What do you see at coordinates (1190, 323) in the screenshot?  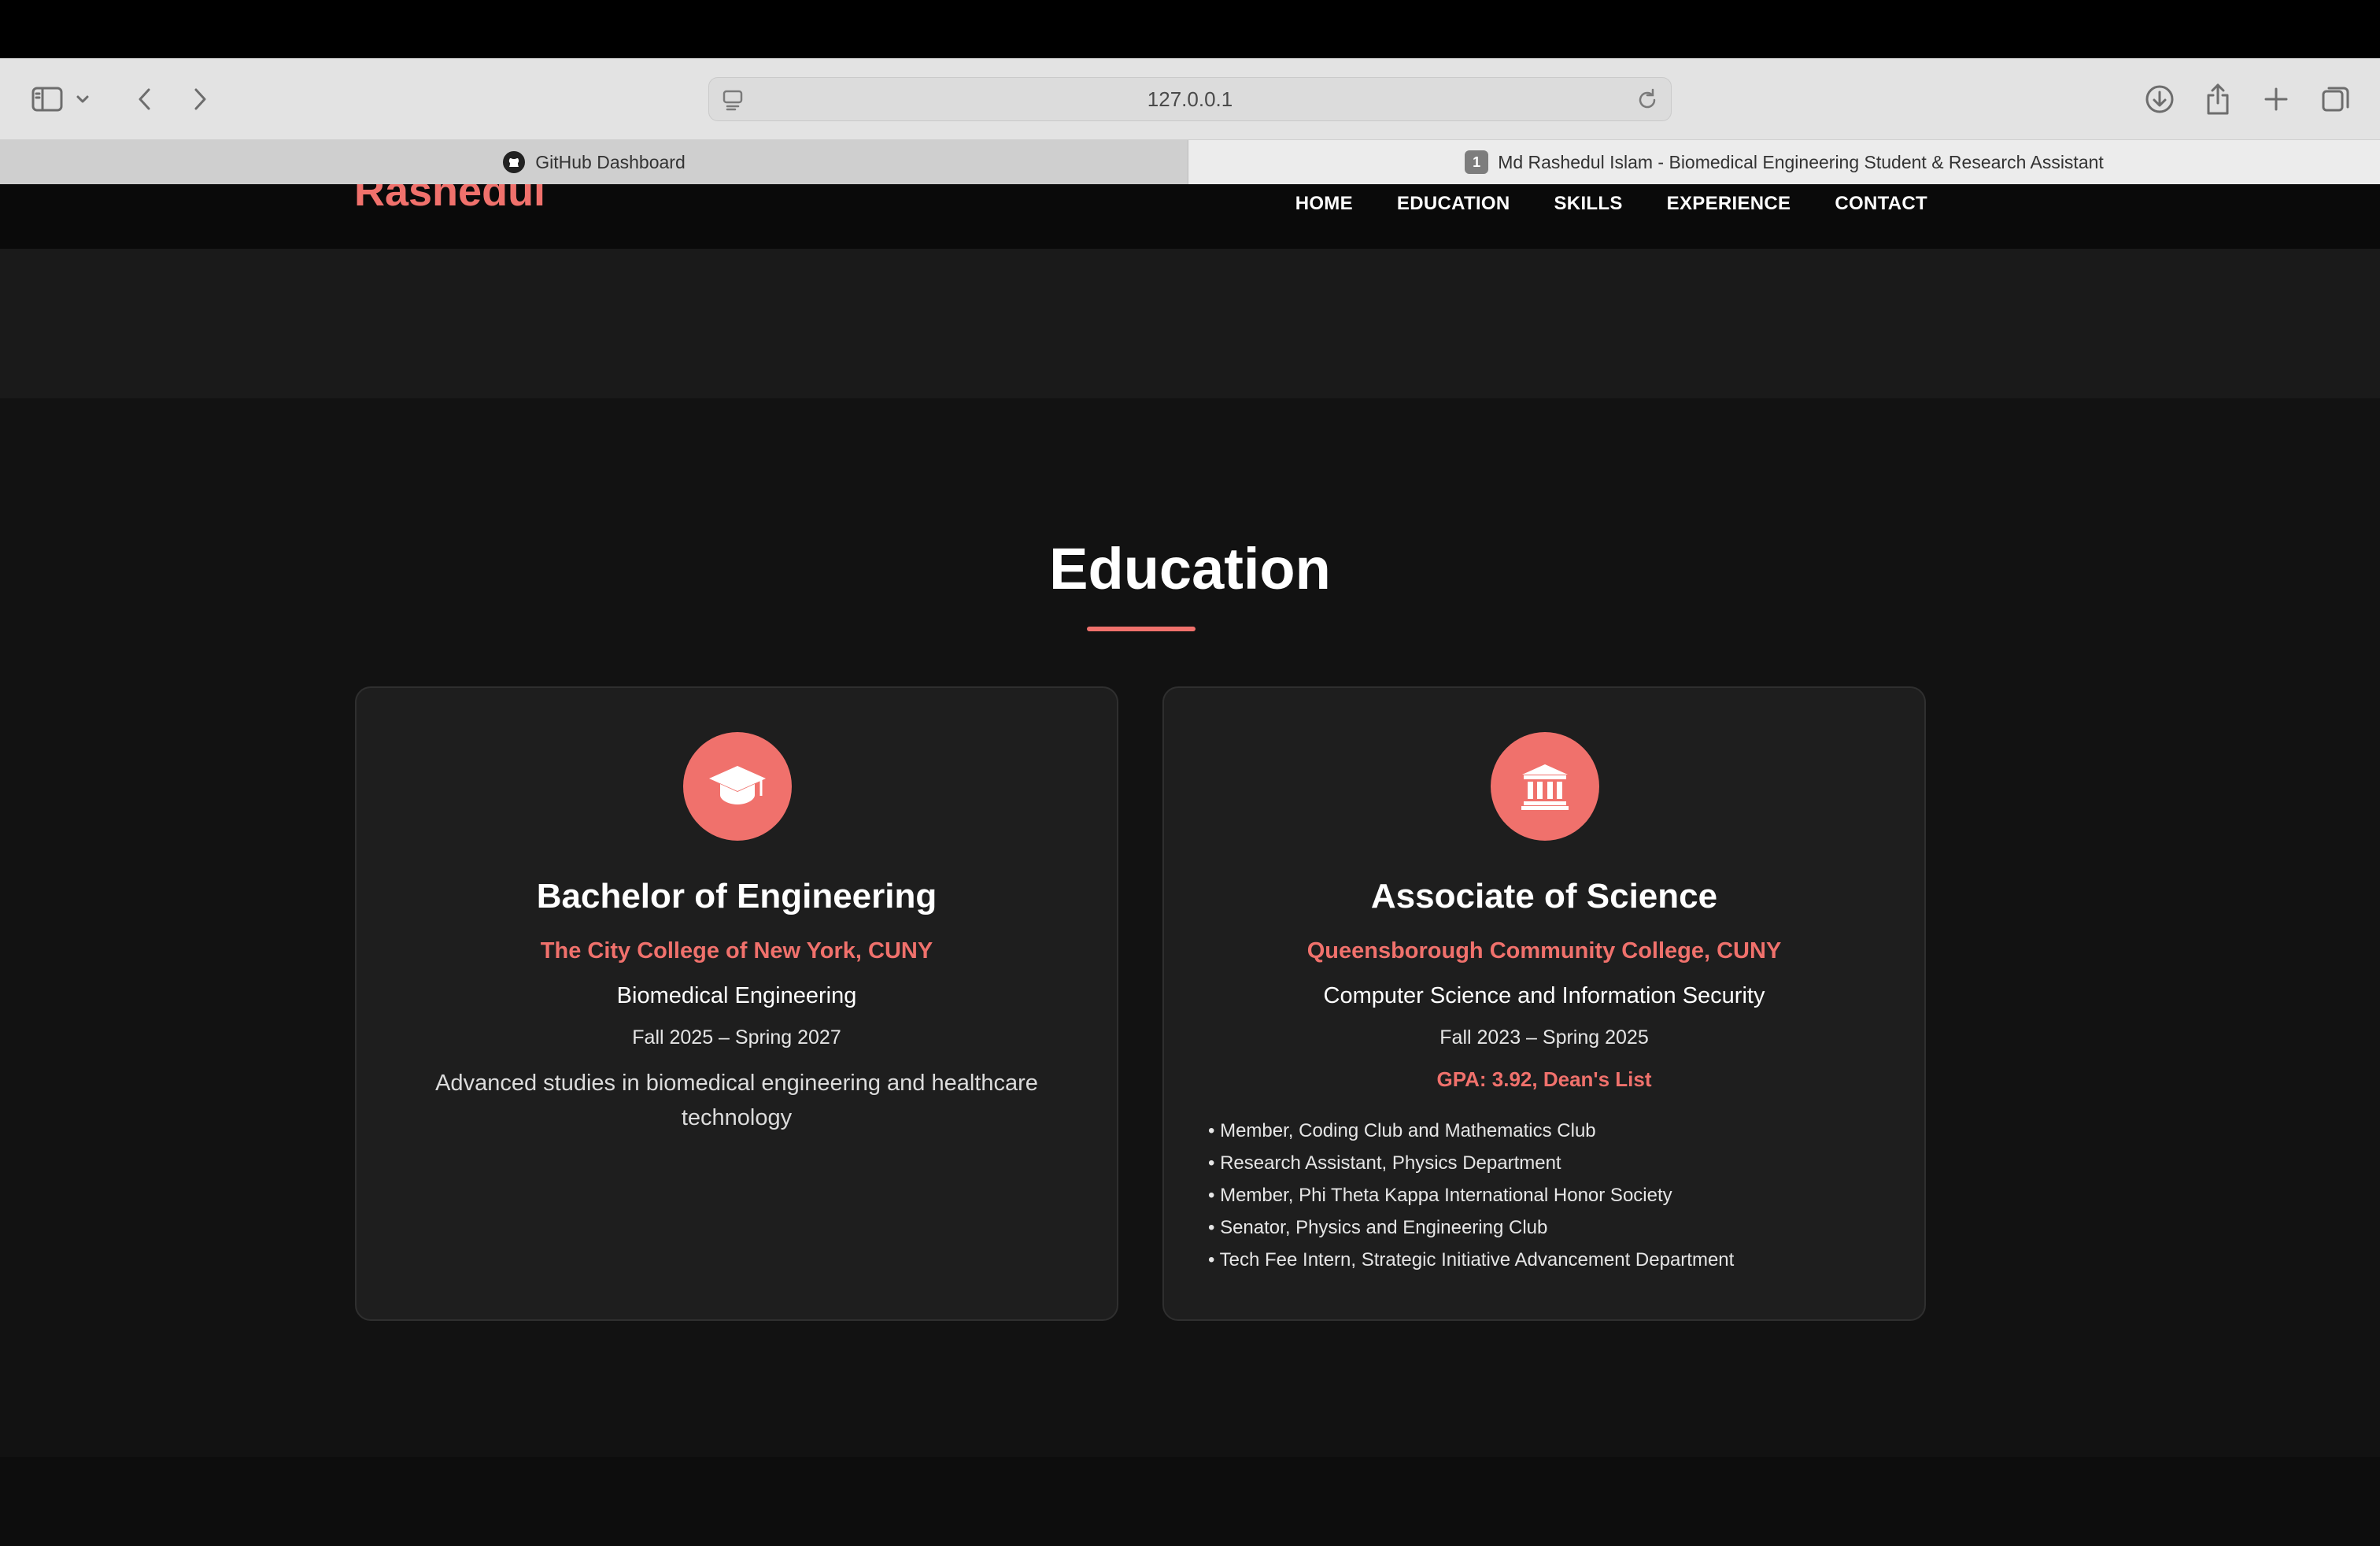 I see `hero-section-bottom` at bounding box center [1190, 323].